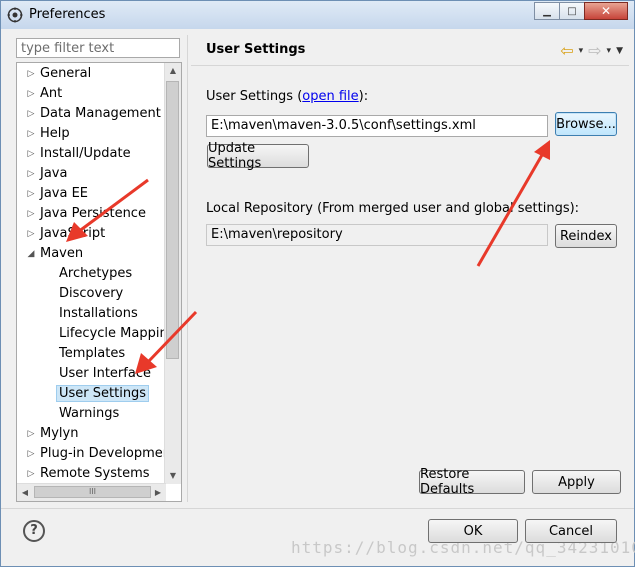 This screenshot has height=567, width=635. I want to click on back-arrow-icon: ⇦, so click(566, 50).